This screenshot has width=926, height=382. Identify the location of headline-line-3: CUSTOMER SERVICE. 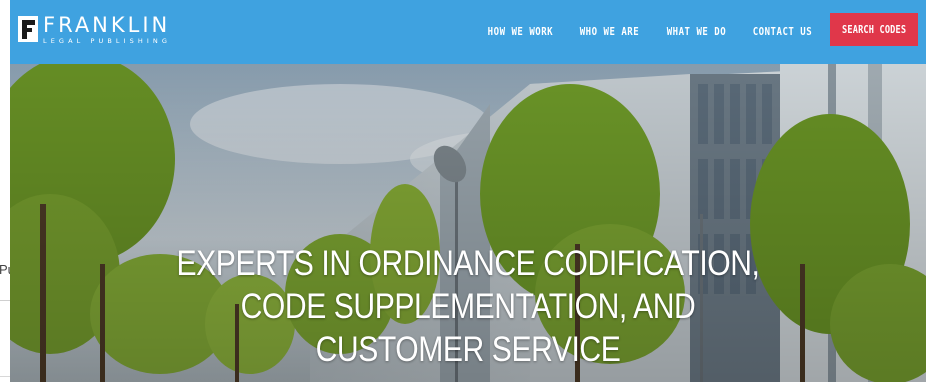
(468, 349).